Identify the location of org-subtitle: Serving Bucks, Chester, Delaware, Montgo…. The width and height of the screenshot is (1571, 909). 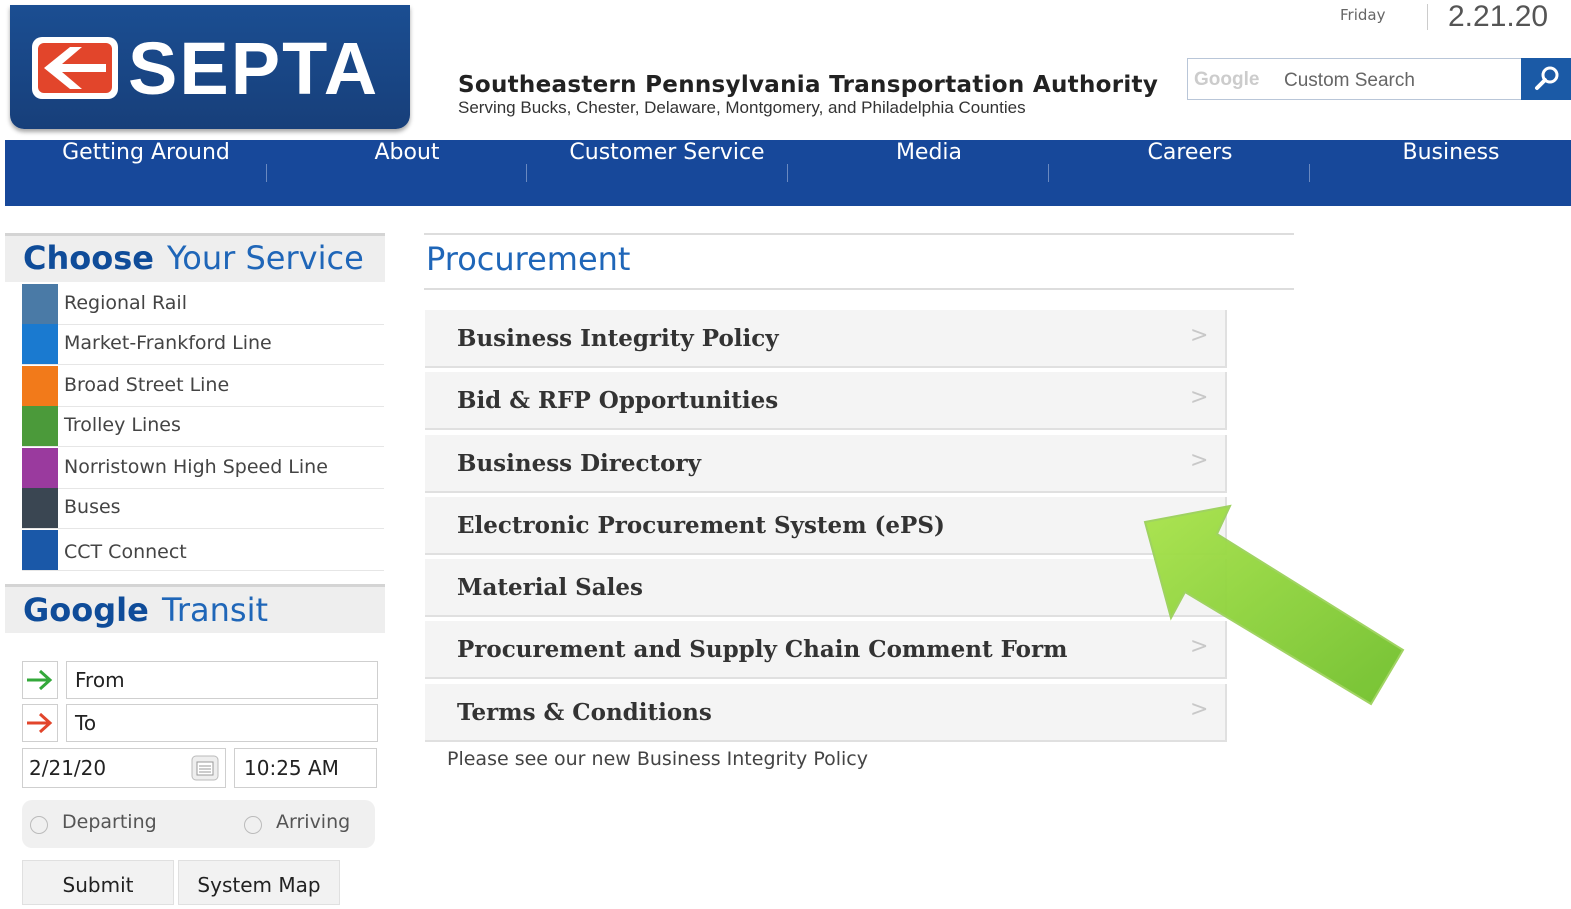
(742, 107).